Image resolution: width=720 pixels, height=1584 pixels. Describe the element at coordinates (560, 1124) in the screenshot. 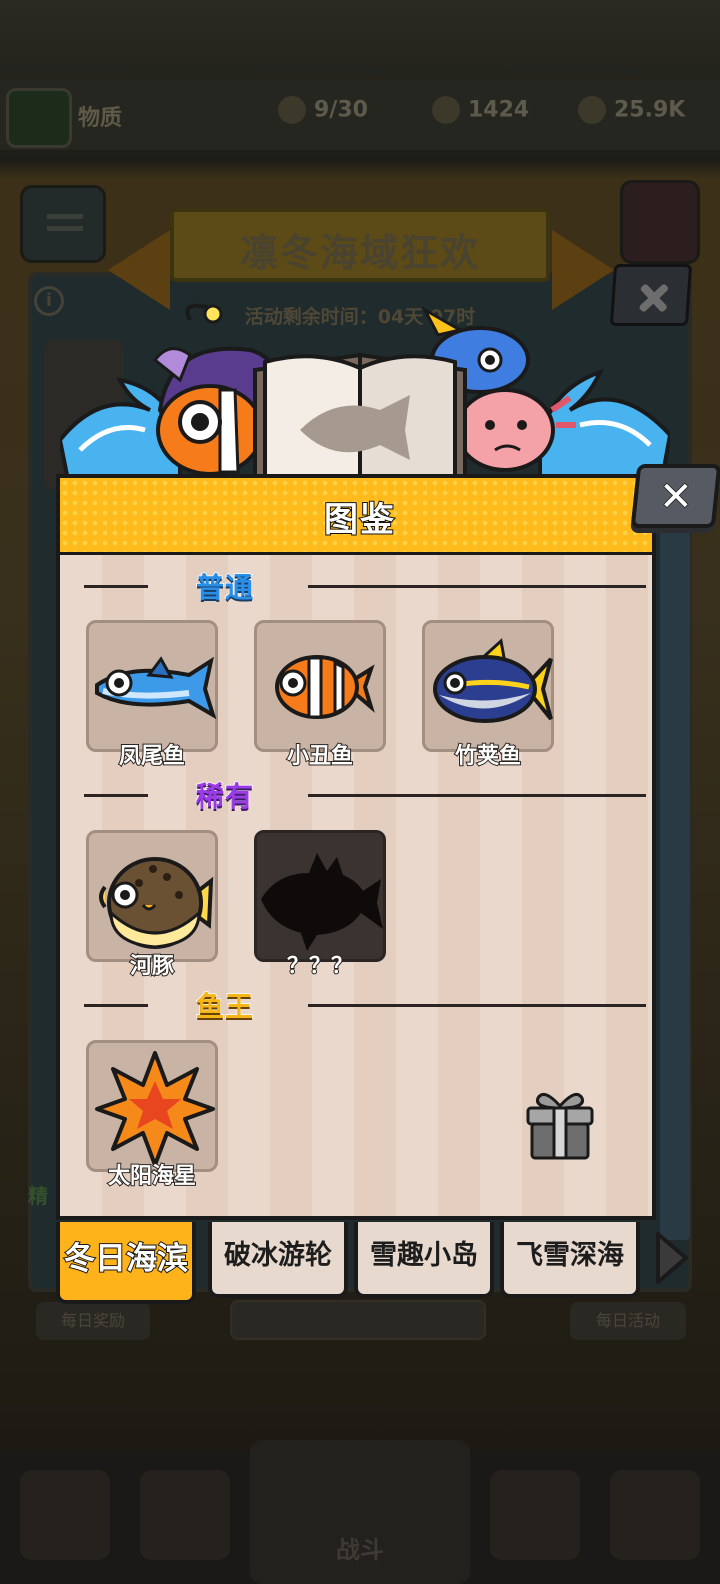

I see `gift-box-icon` at that location.